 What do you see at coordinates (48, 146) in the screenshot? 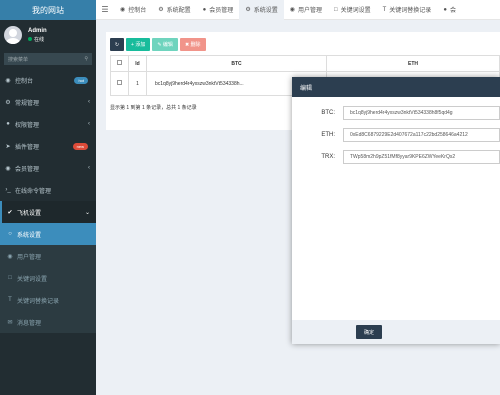
I see `sidebar-item-plugins: ➤ 插件管理 new` at bounding box center [48, 146].